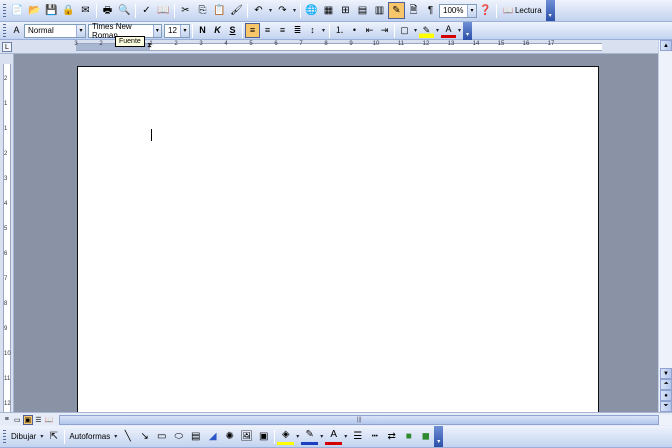 The width and height of the screenshot is (672, 448). Describe the element at coordinates (49, 420) in the screenshot. I see `reading-view-icon: 📖` at that location.